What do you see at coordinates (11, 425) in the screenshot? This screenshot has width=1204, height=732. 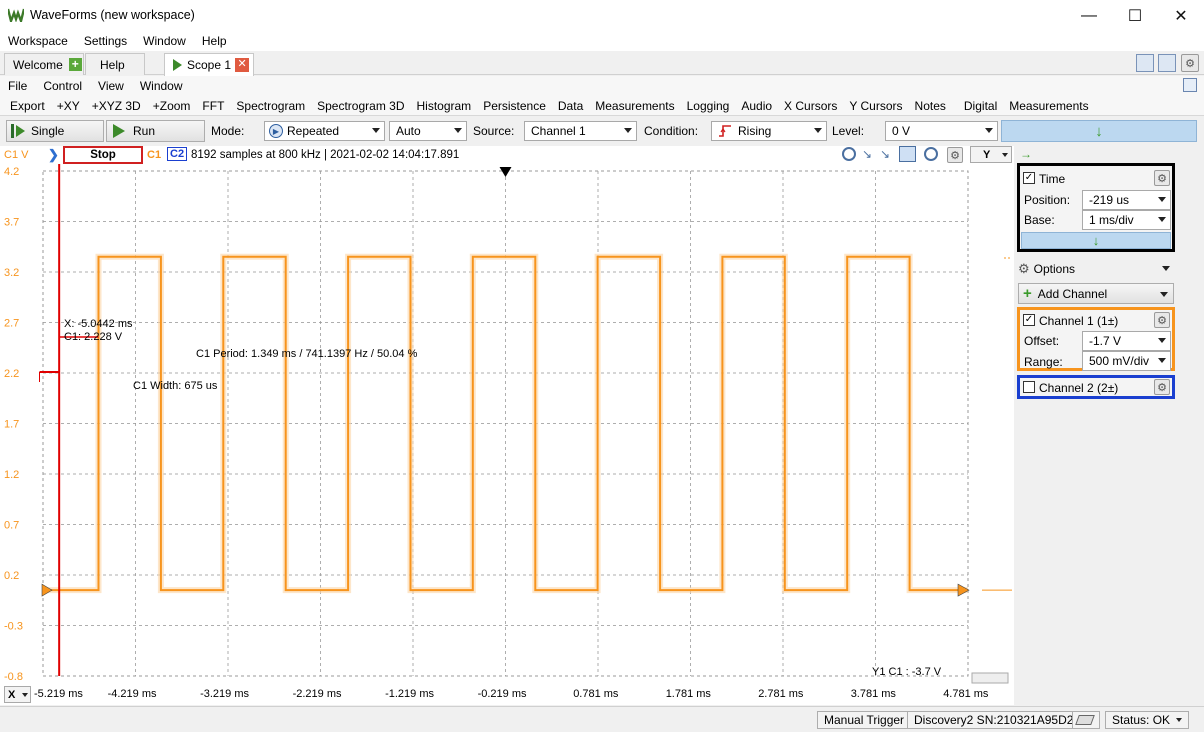 I see `y-tick-label: 1.7` at bounding box center [11, 425].